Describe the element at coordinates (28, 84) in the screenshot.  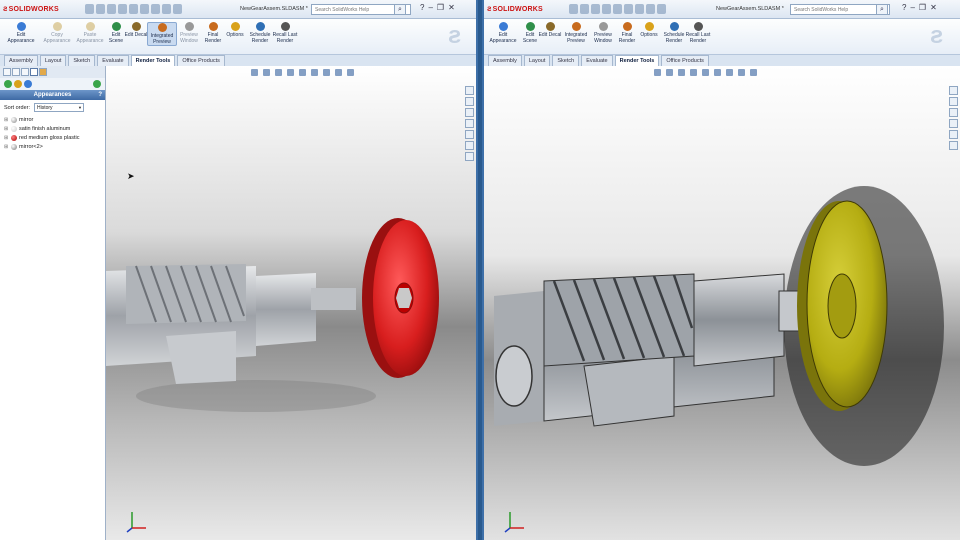
I see `scene-view-icon` at that location.